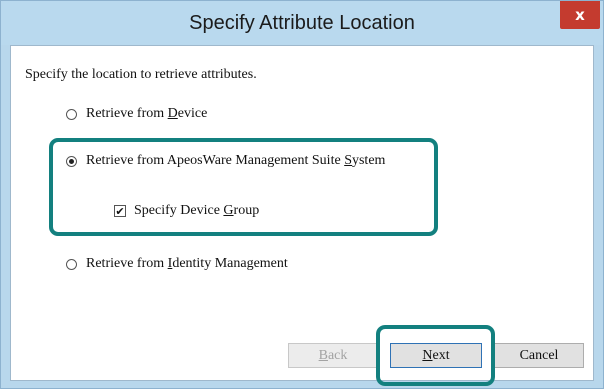 This screenshot has width=604, height=389. What do you see at coordinates (71, 114) in the screenshot?
I see `radio-button-device` at bounding box center [71, 114].